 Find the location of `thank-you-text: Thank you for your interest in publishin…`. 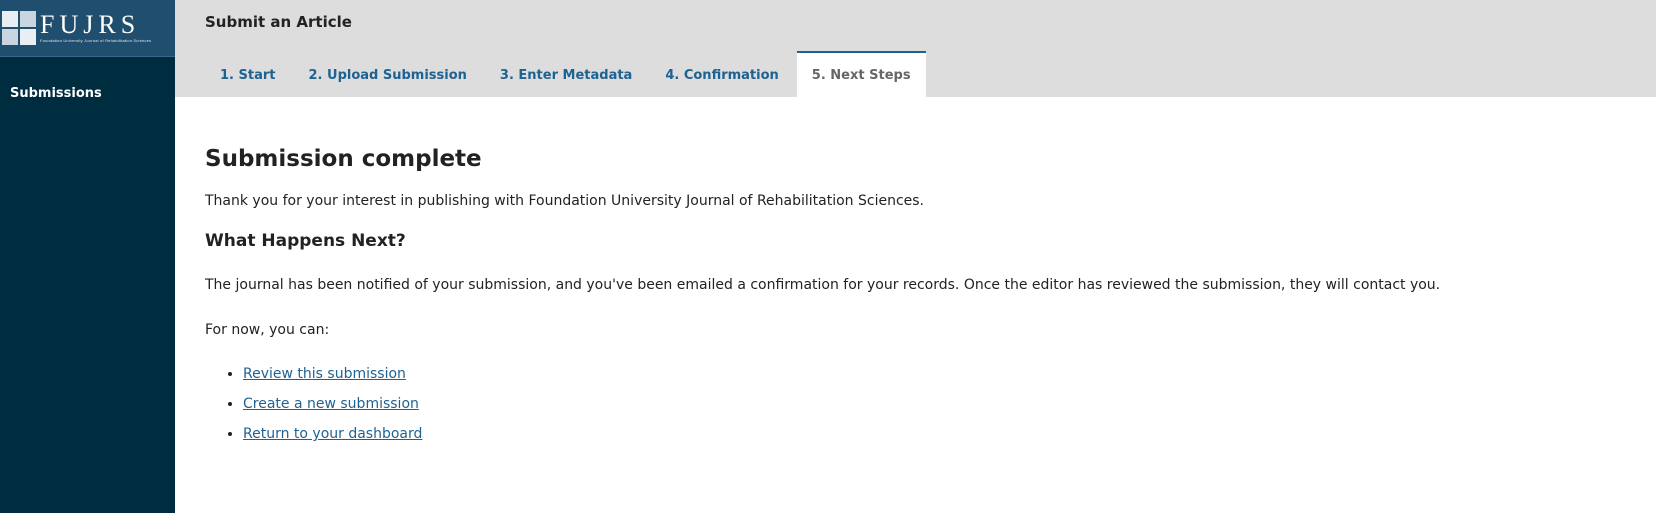

thank-you-text: Thank you for your interest in publishin… is located at coordinates (565, 201).